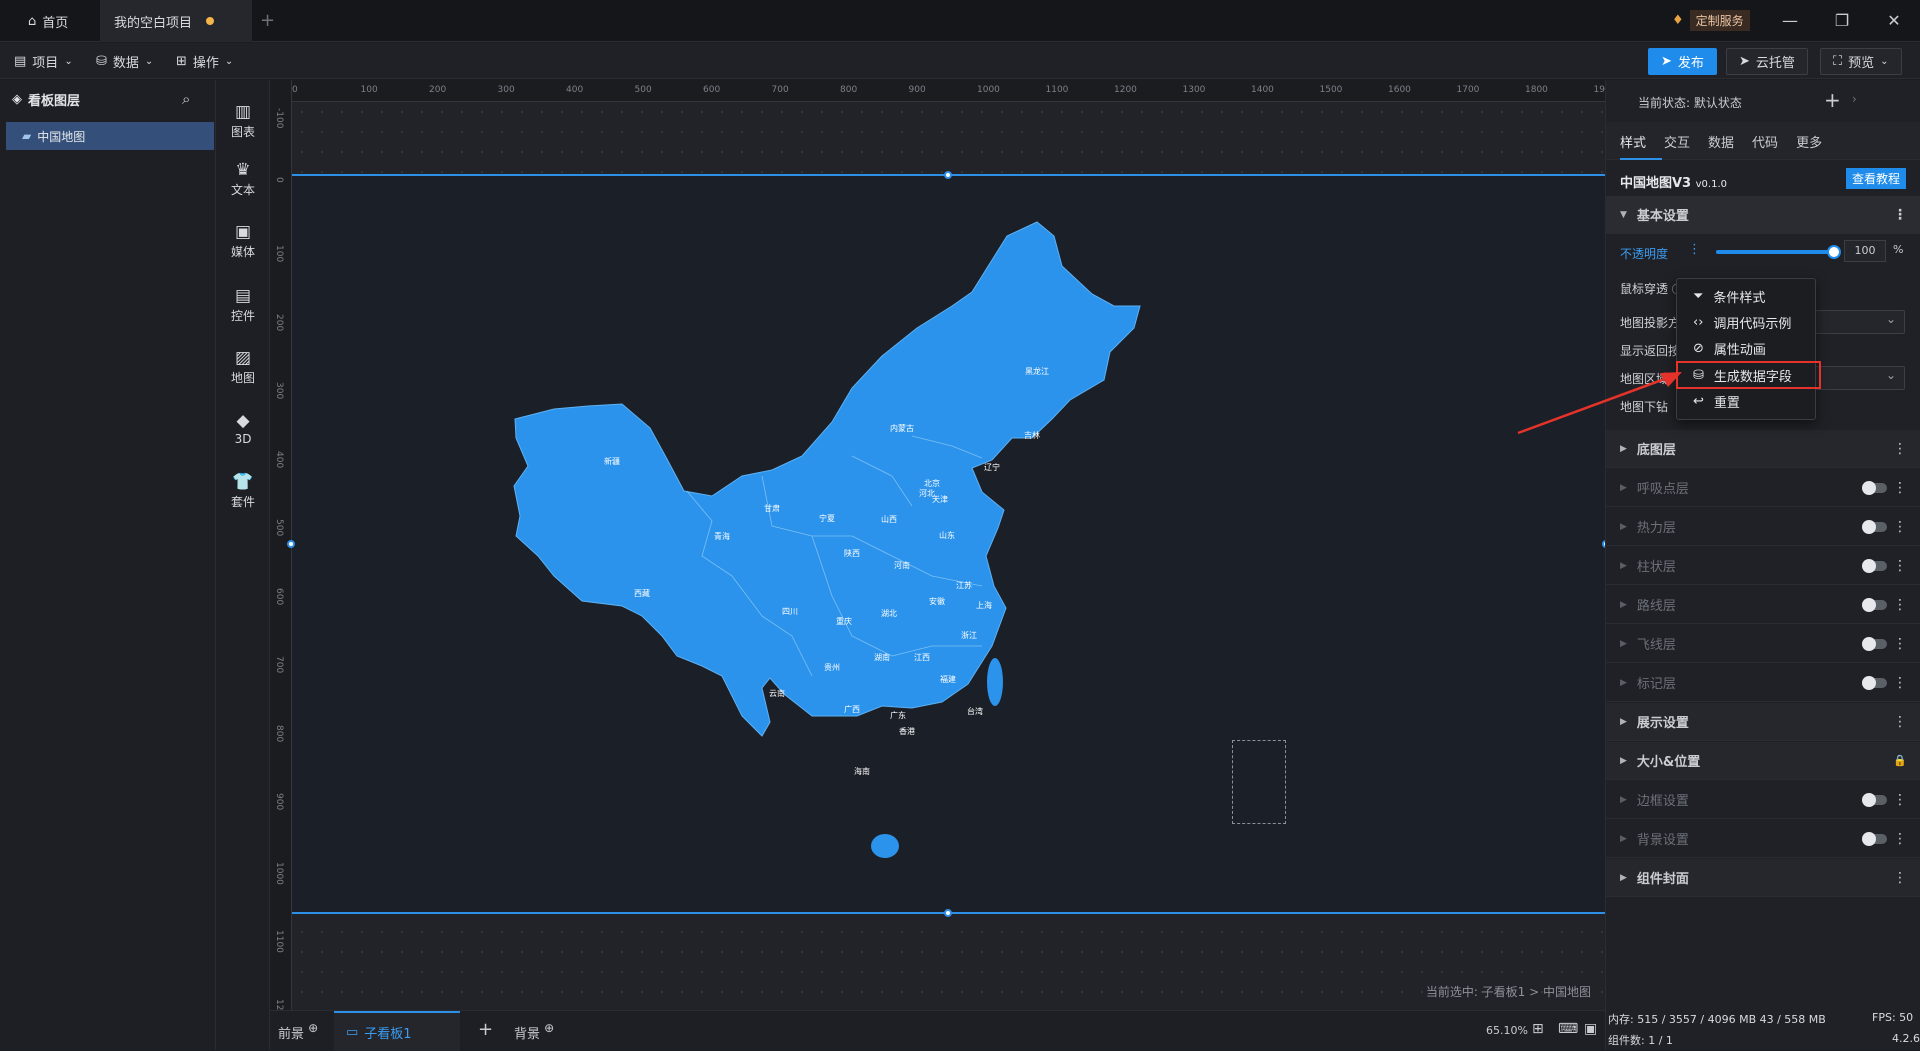 This screenshot has width=1920, height=1051. I want to click on section-6: ▶ 标记层 ⋮, so click(1763, 683).